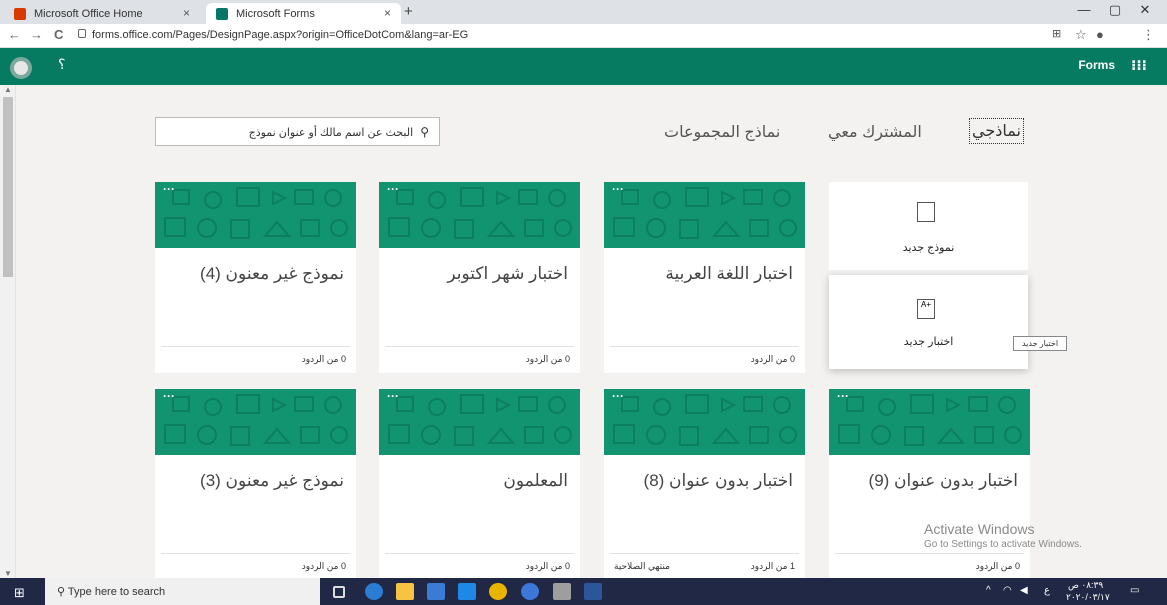  What do you see at coordinates (21, 68) in the screenshot?
I see `avatar` at bounding box center [21, 68].